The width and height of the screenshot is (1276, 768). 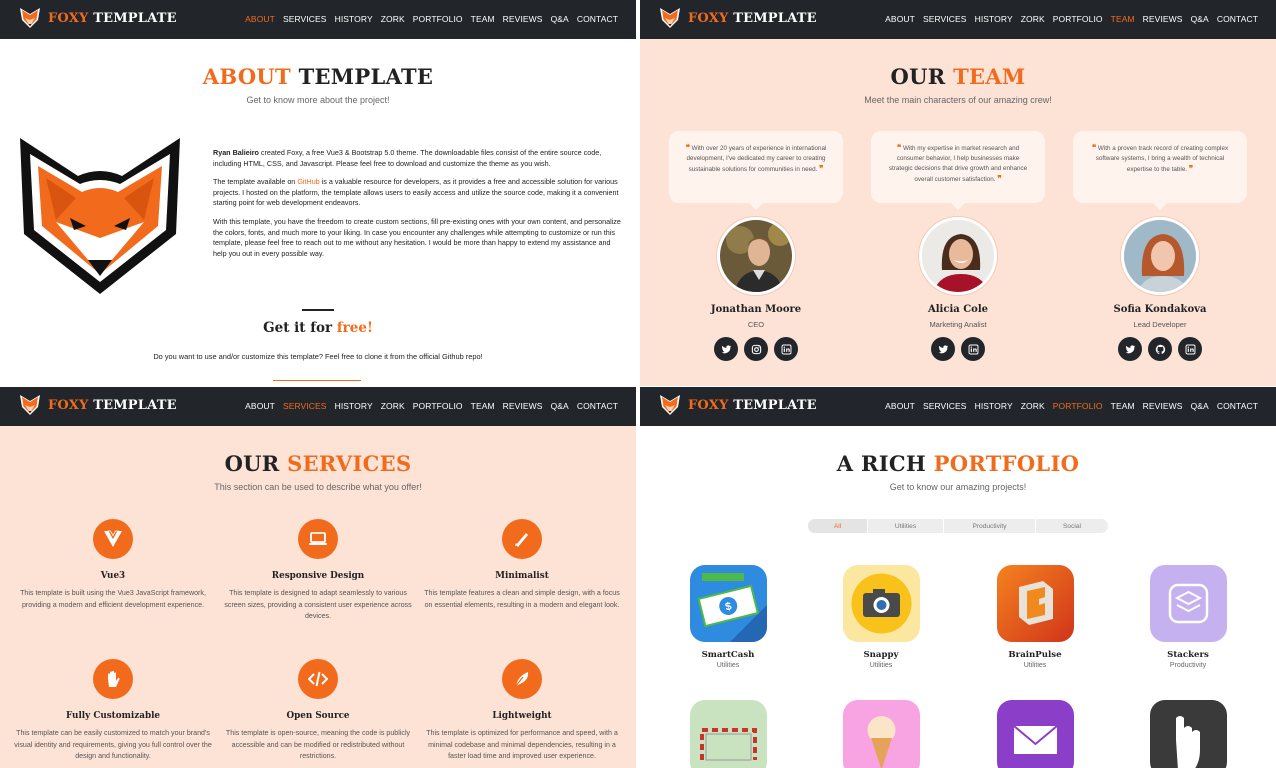 What do you see at coordinates (1160, 349) in the screenshot?
I see `github-icon` at bounding box center [1160, 349].